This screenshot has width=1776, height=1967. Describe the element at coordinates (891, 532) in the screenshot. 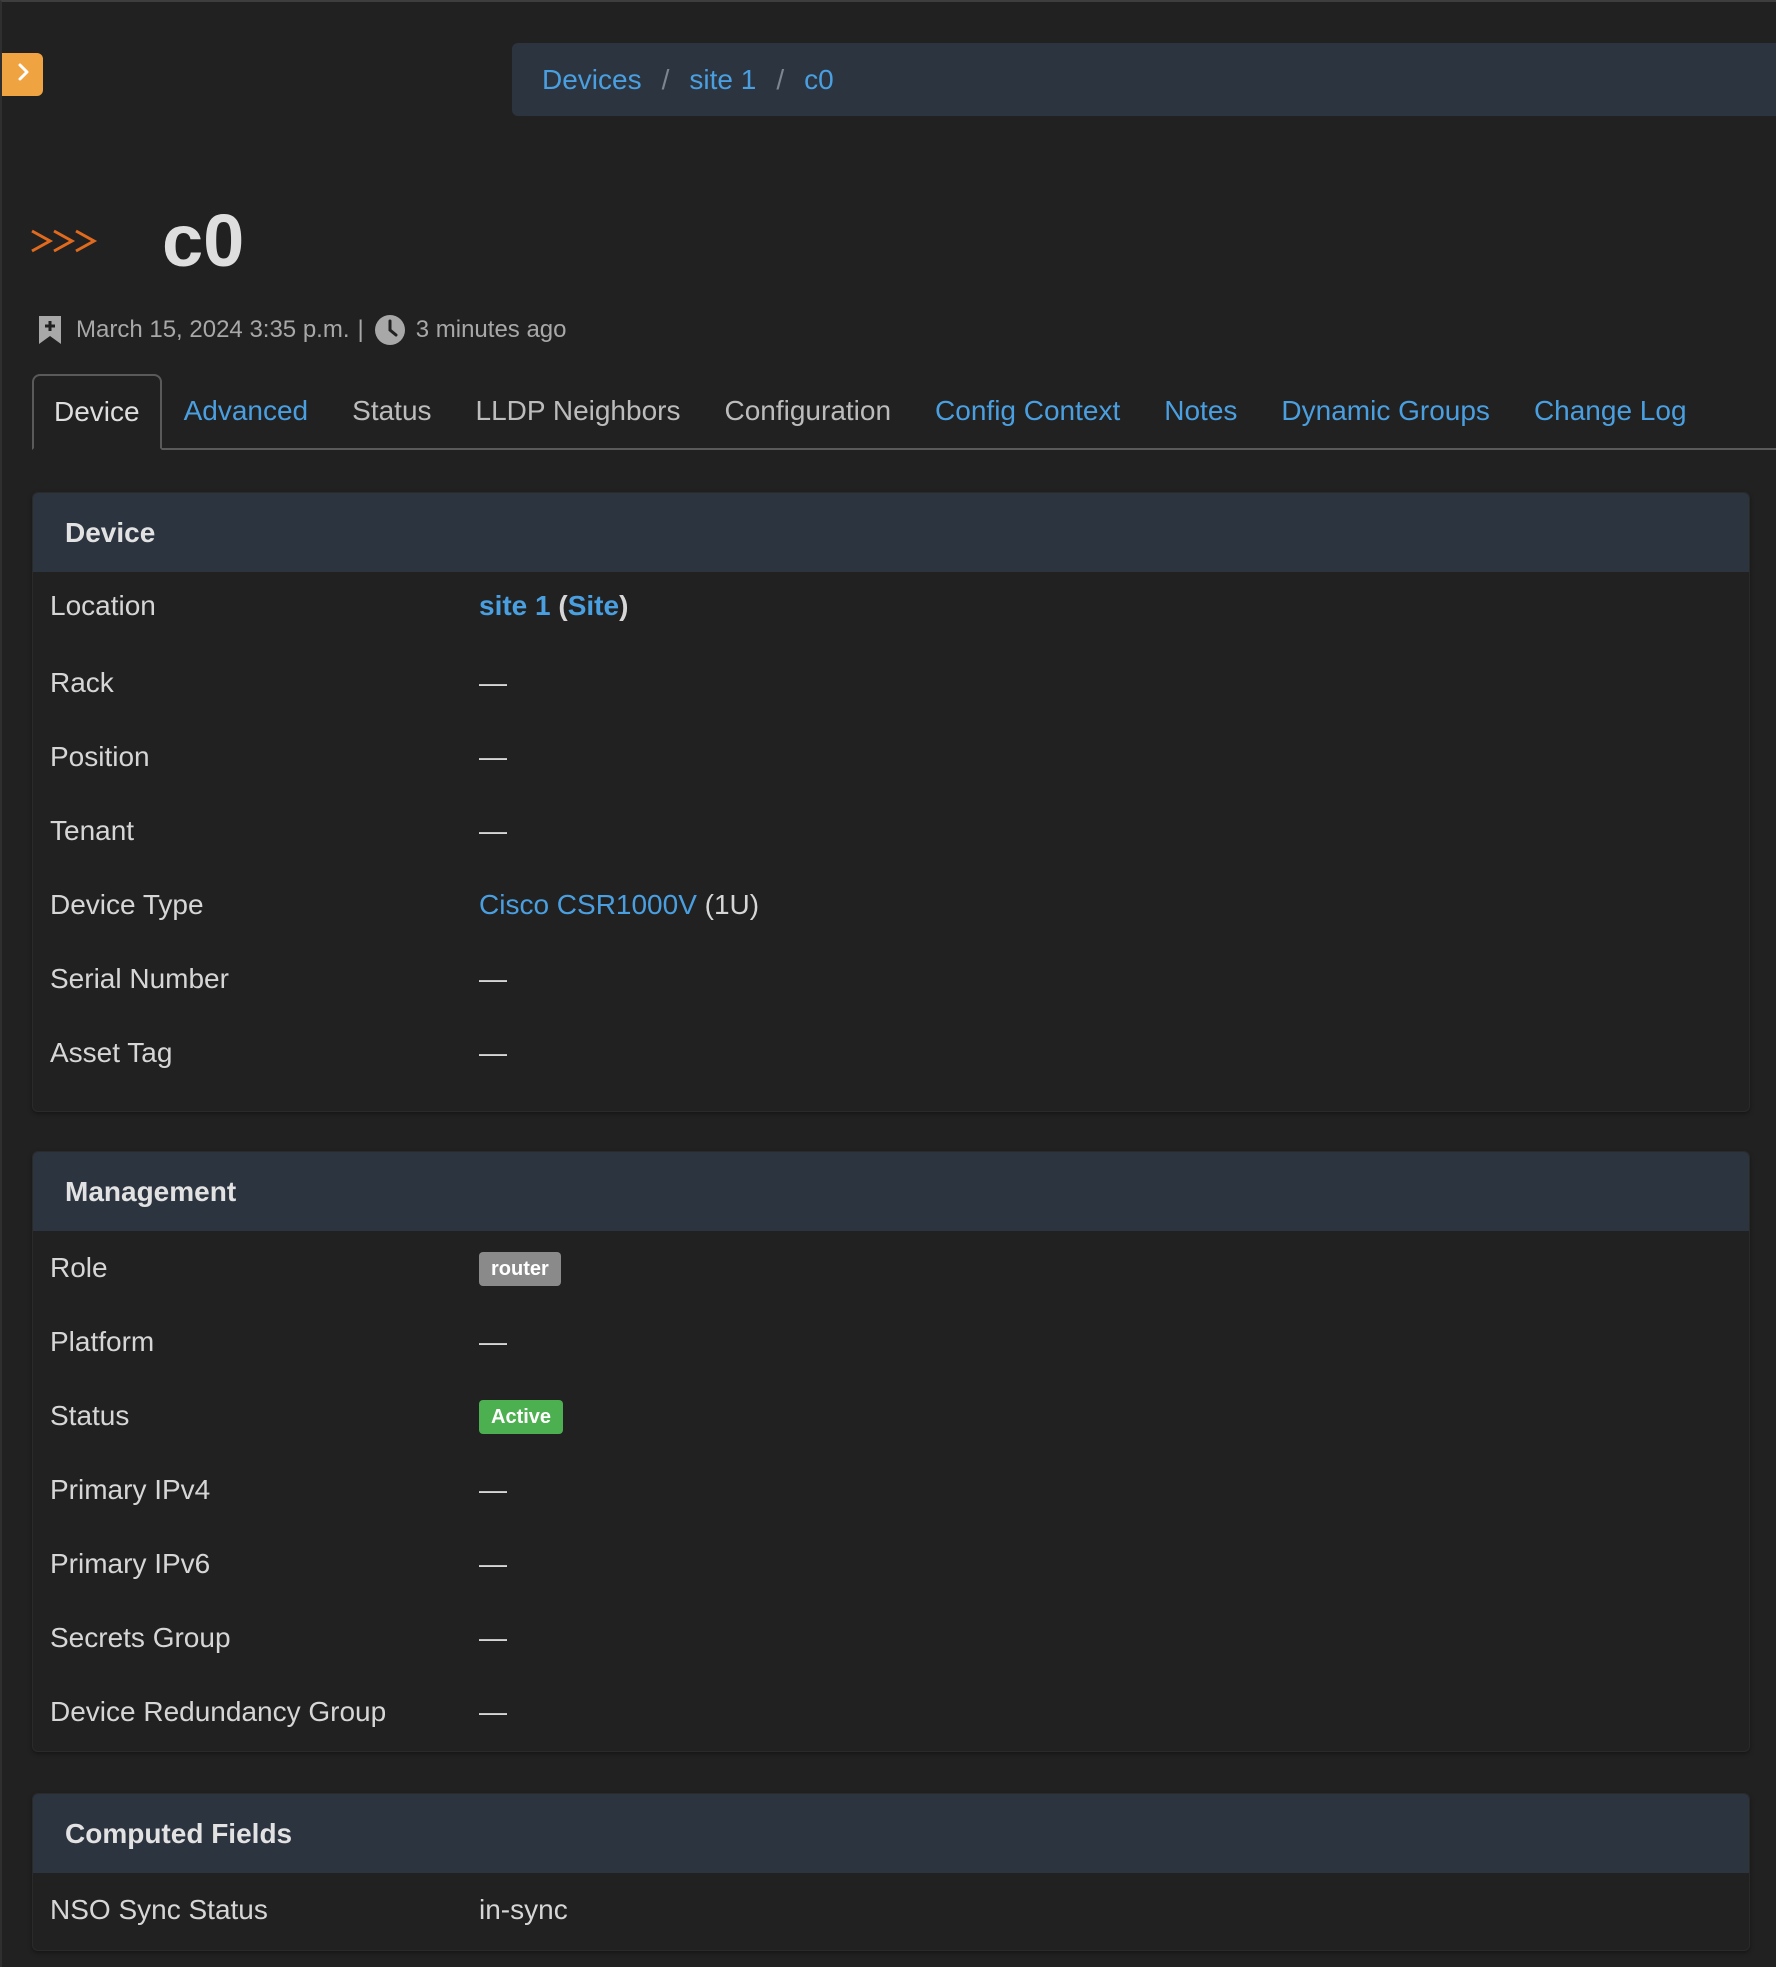

I see `panel-title: Device` at that location.